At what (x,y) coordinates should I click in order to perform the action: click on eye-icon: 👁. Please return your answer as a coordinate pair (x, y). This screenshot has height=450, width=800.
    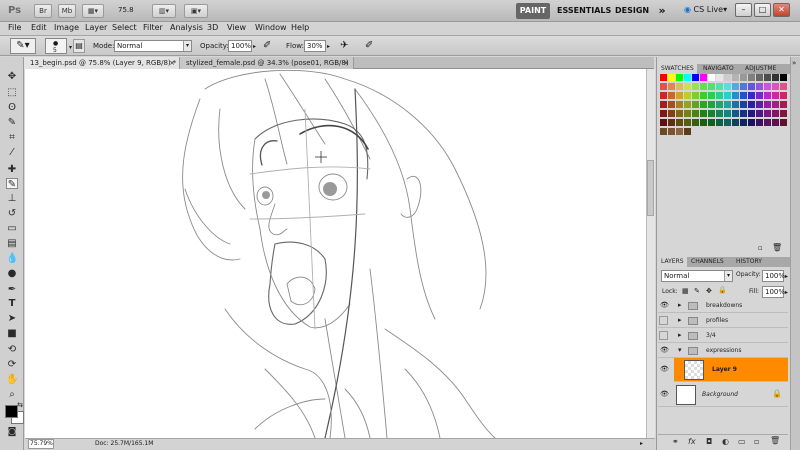
    Looking at the image, I should click on (664, 394).